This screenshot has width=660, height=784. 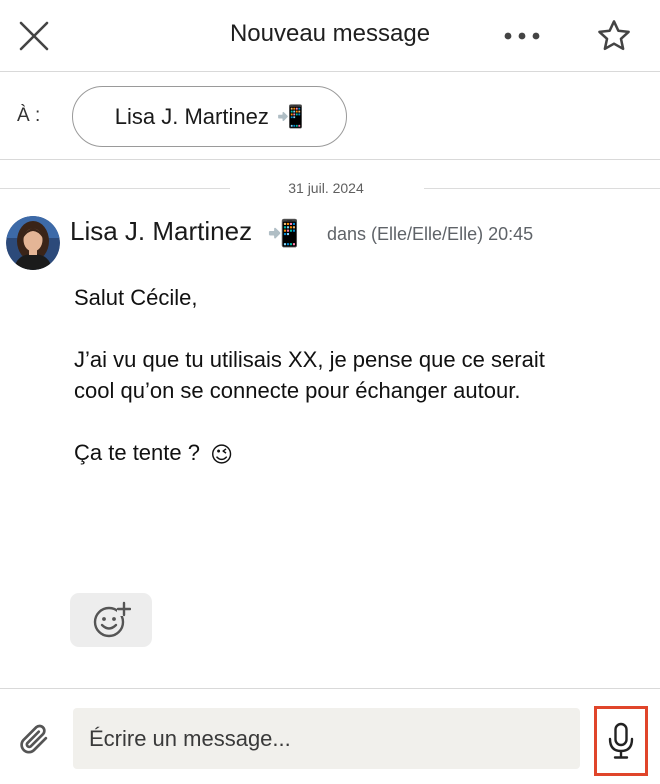 I want to click on avatar-image, so click(x=33, y=243).